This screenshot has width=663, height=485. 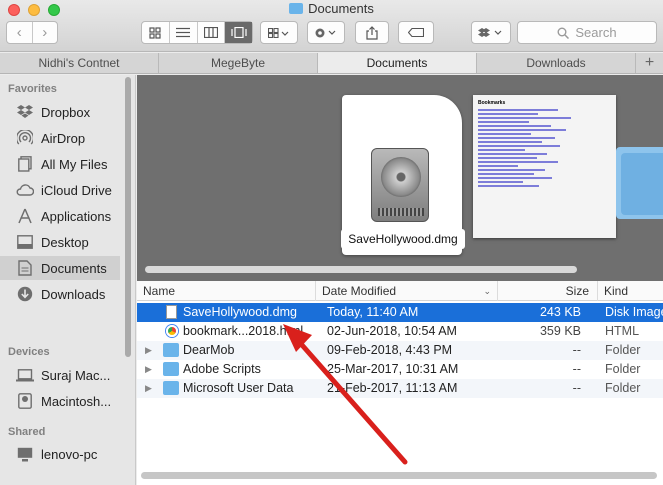 I want to click on preview-file-label: SaveHollywood.dmg, so click(x=403, y=239).